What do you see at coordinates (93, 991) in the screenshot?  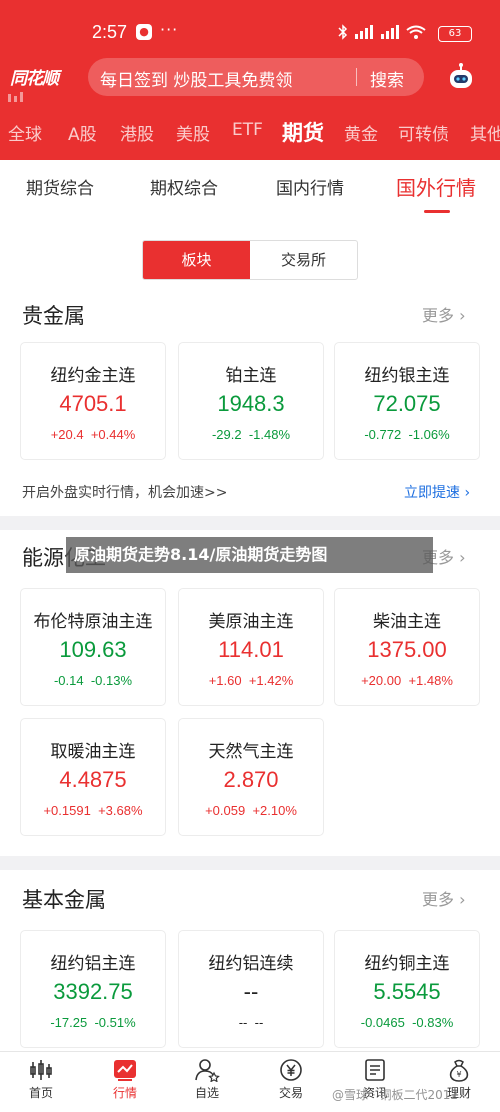 I see `quote-price: 3392.75` at bounding box center [93, 991].